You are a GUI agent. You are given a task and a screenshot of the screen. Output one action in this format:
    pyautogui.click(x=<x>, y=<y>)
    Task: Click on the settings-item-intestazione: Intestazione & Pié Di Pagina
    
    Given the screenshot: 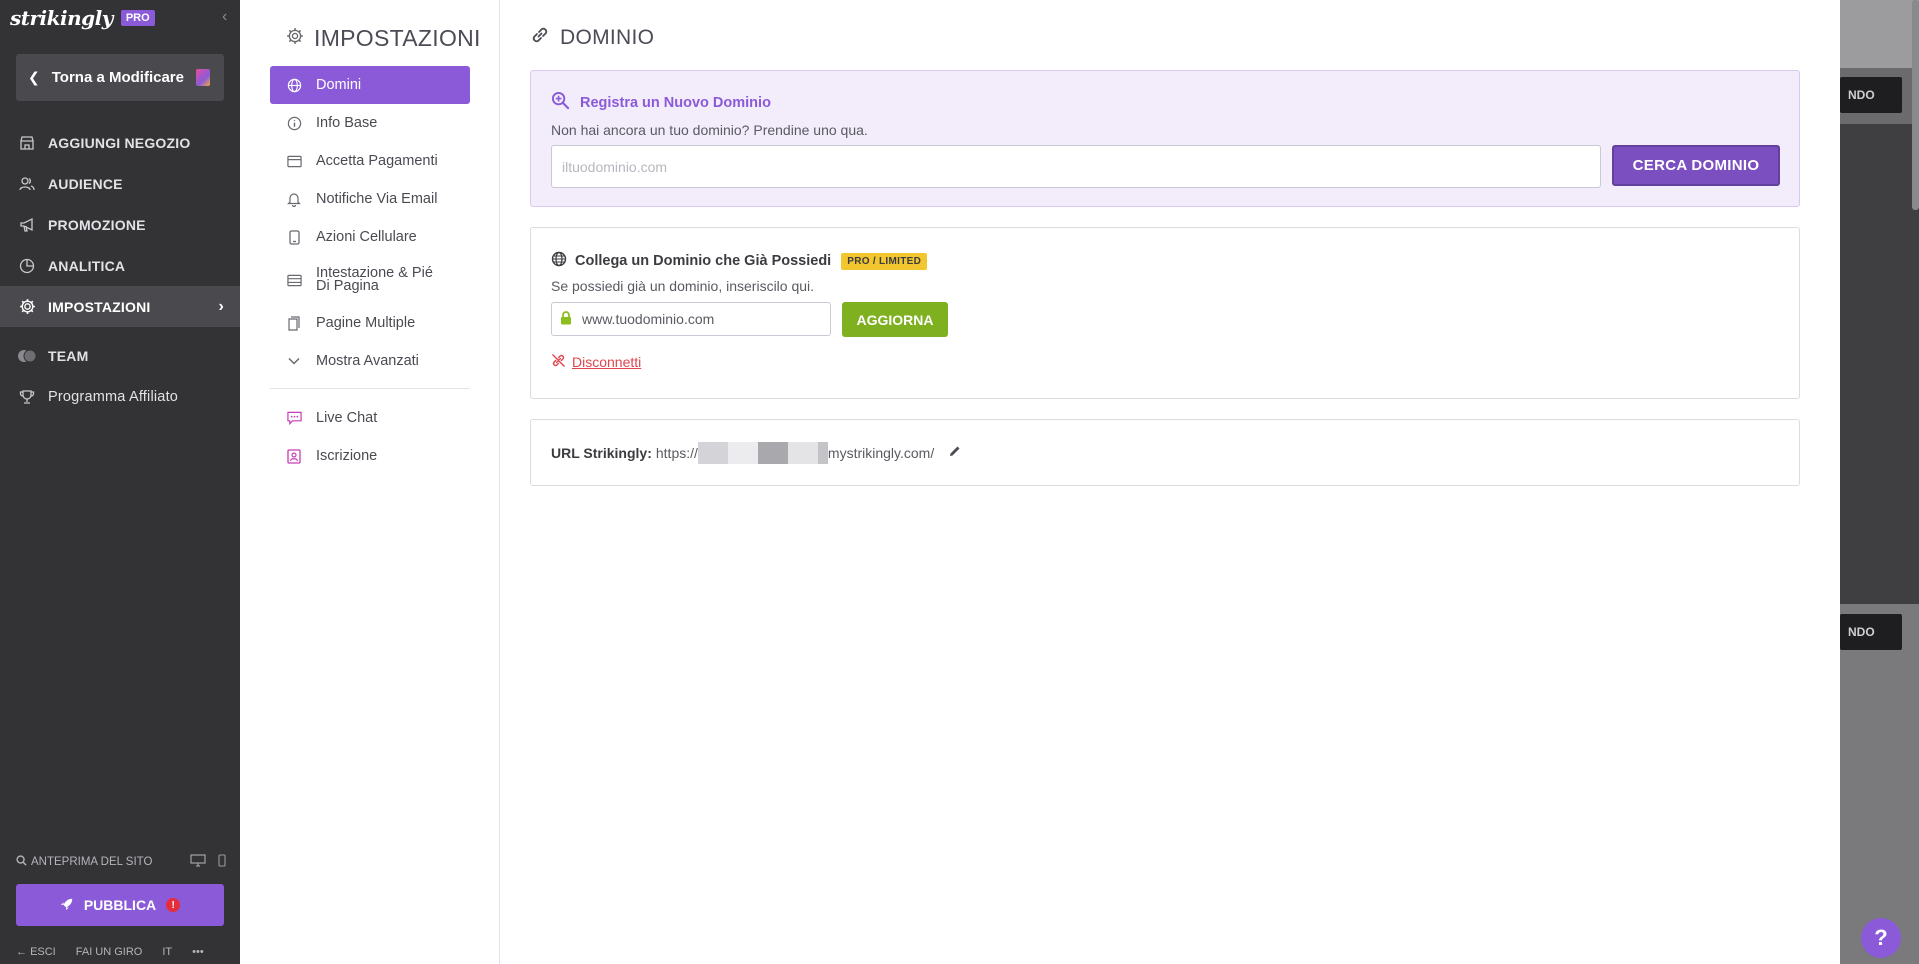 What is the action you would take?
    pyautogui.click(x=370, y=280)
    